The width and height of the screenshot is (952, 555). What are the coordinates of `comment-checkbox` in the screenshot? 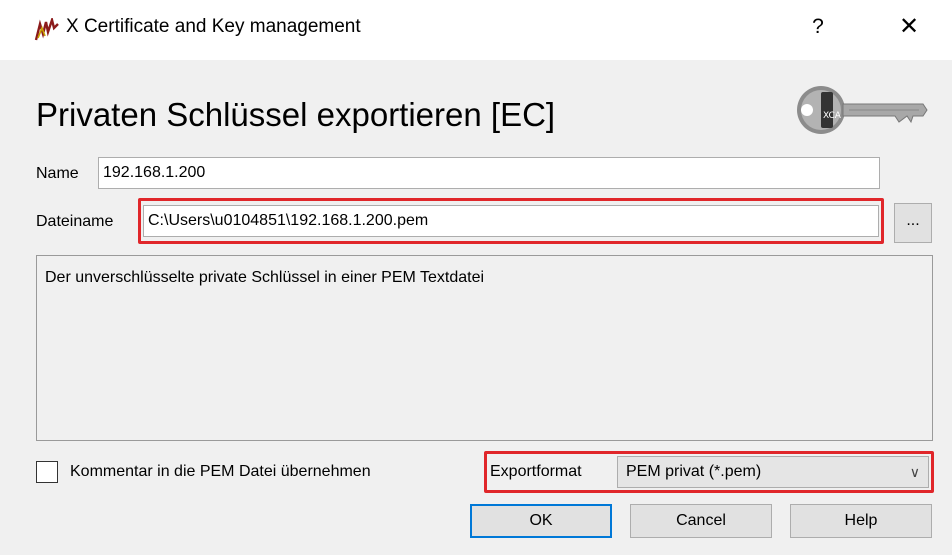 It's located at (47, 472).